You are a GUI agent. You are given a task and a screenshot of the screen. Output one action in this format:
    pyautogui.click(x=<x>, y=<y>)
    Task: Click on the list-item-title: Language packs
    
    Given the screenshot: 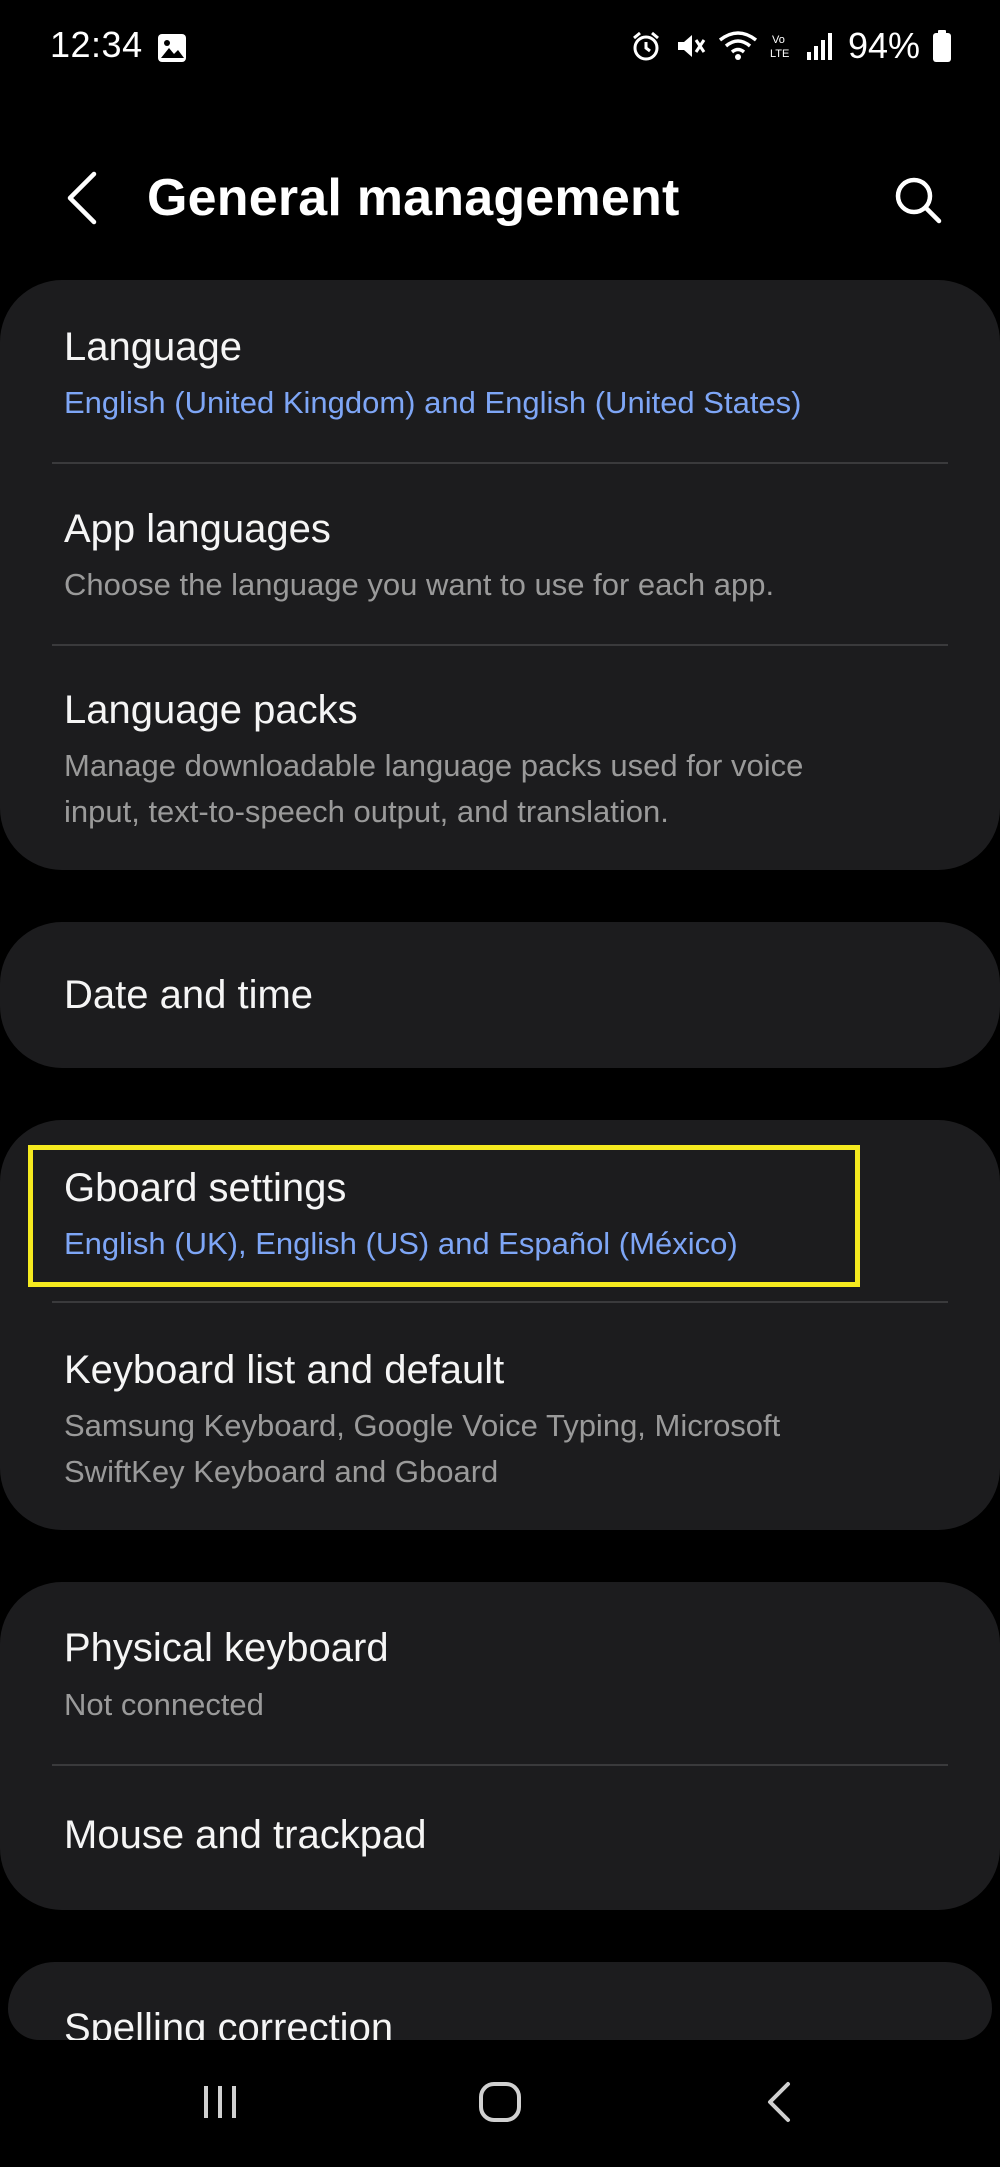 What is the action you would take?
    pyautogui.click(x=211, y=710)
    